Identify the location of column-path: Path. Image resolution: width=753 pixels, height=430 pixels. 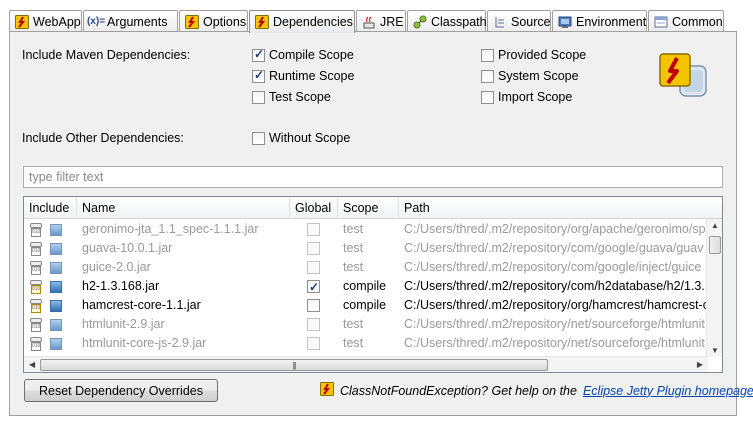
(560, 208).